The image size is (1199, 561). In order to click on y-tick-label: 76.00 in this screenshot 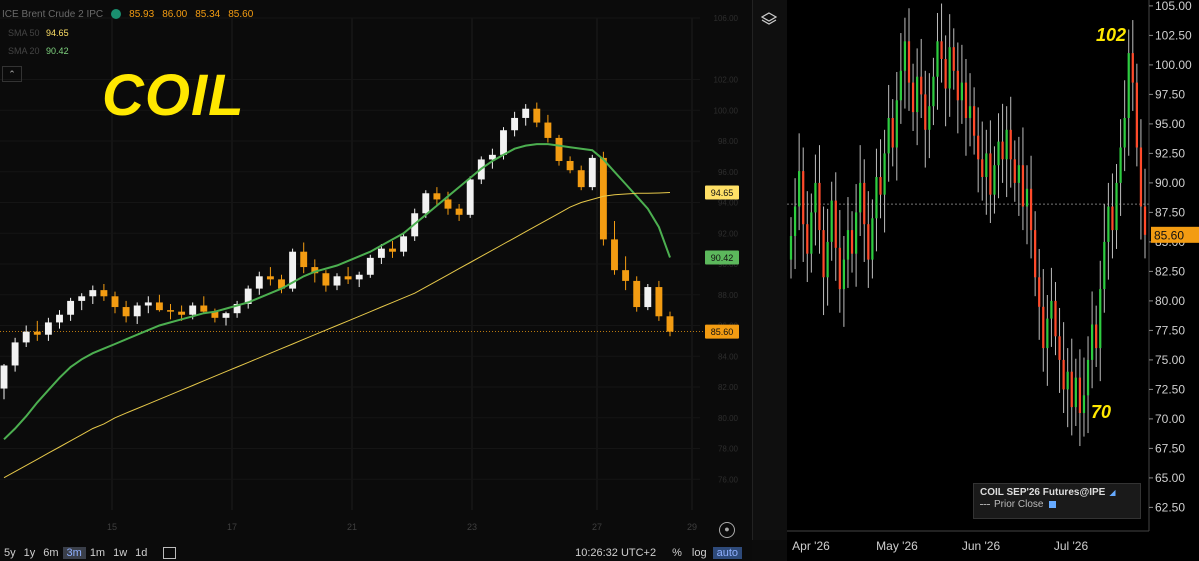, I will do `click(728, 479)`.